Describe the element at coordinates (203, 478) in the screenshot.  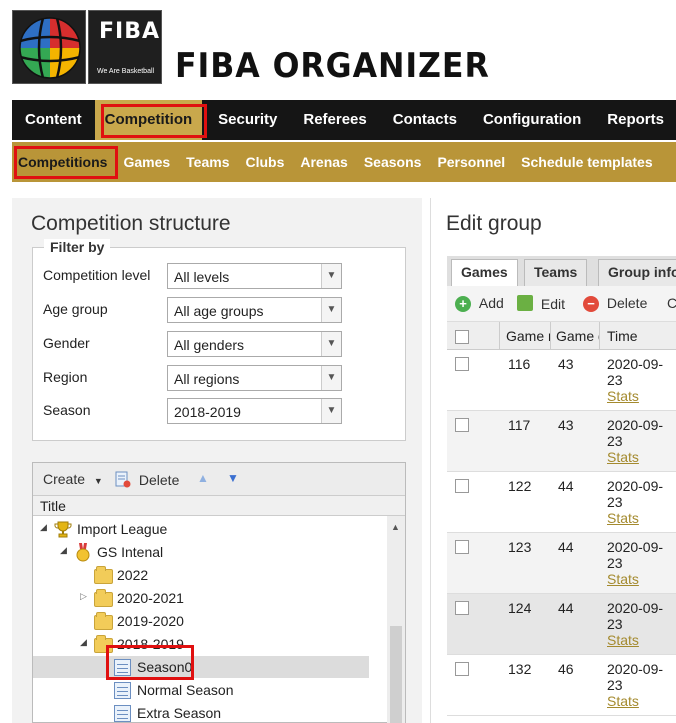
I see `move-up-icon: ▲` at that location.